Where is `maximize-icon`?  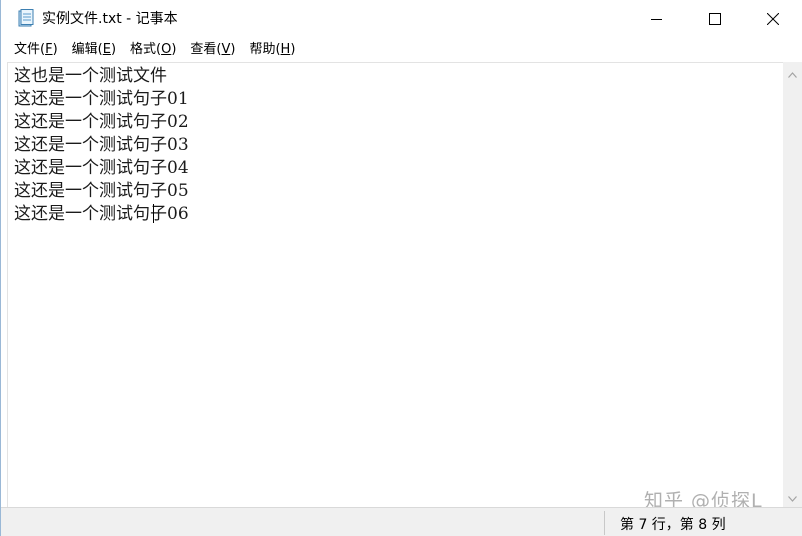
maximize-icon is located at coordinates (715, 19).